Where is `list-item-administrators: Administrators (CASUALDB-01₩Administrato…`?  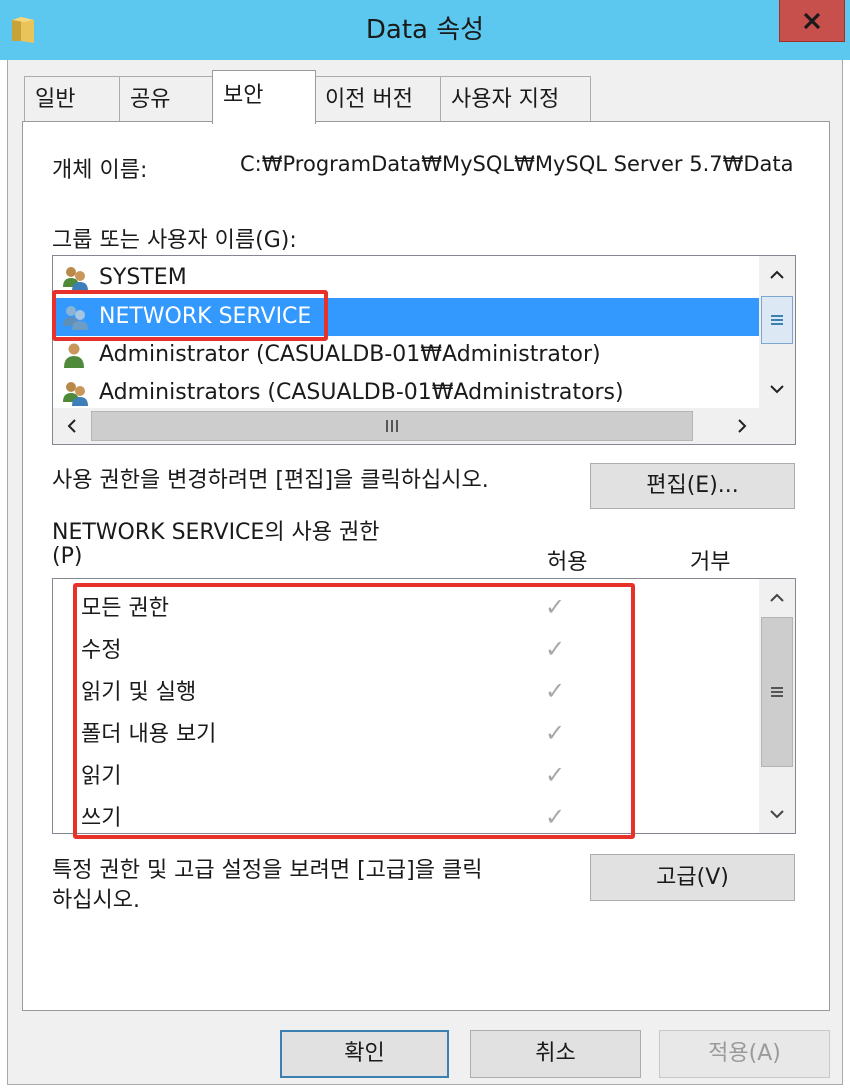 list-item-administrators: Administrators (CASUALDB-01₩Administrato… is located at coordinates (406, 393).